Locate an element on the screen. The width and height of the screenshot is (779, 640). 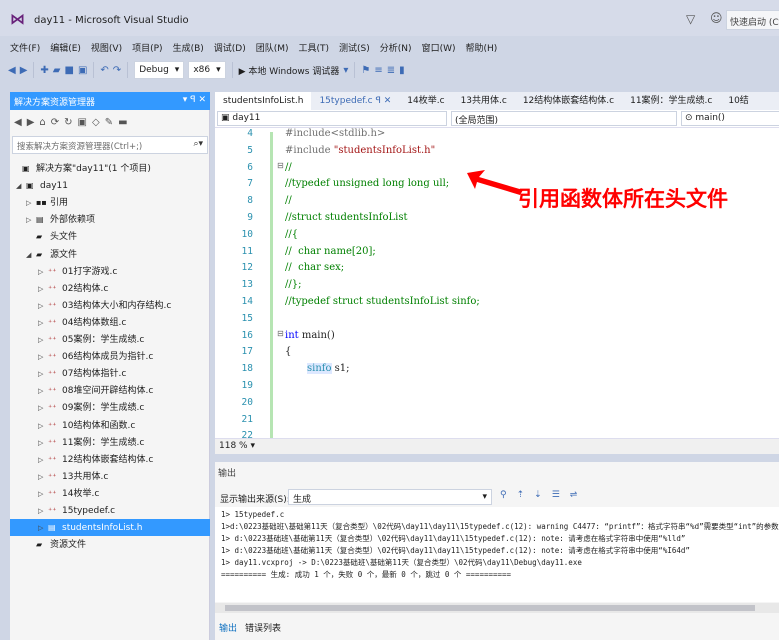
tab-11case-c: 11案例：学生成绩.c is located at coordinates (671, 101).